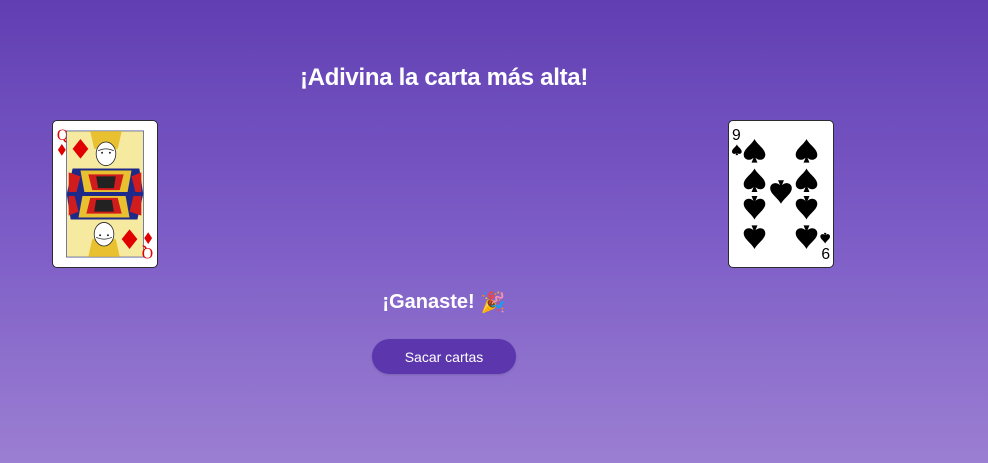 This screenshot has height=463, width=988. I want to click on party-popper-icon: 🎉, so click(493, 303).